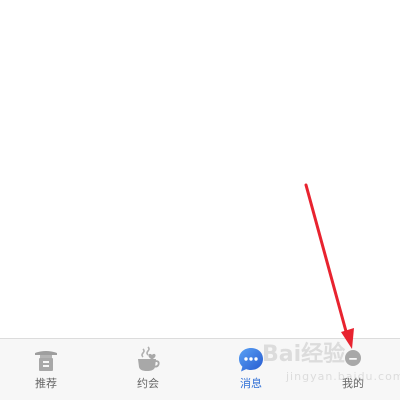  Describe the element at coordinates (353, 358) in the screenshot. I see `person-icon` at that location.